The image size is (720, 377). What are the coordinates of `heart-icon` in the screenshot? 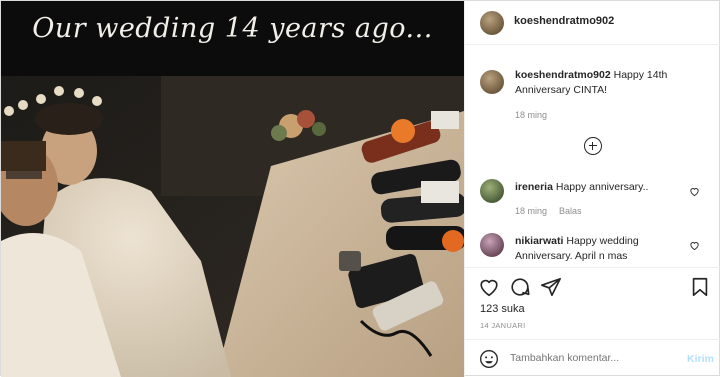 It's located at (489, 287).